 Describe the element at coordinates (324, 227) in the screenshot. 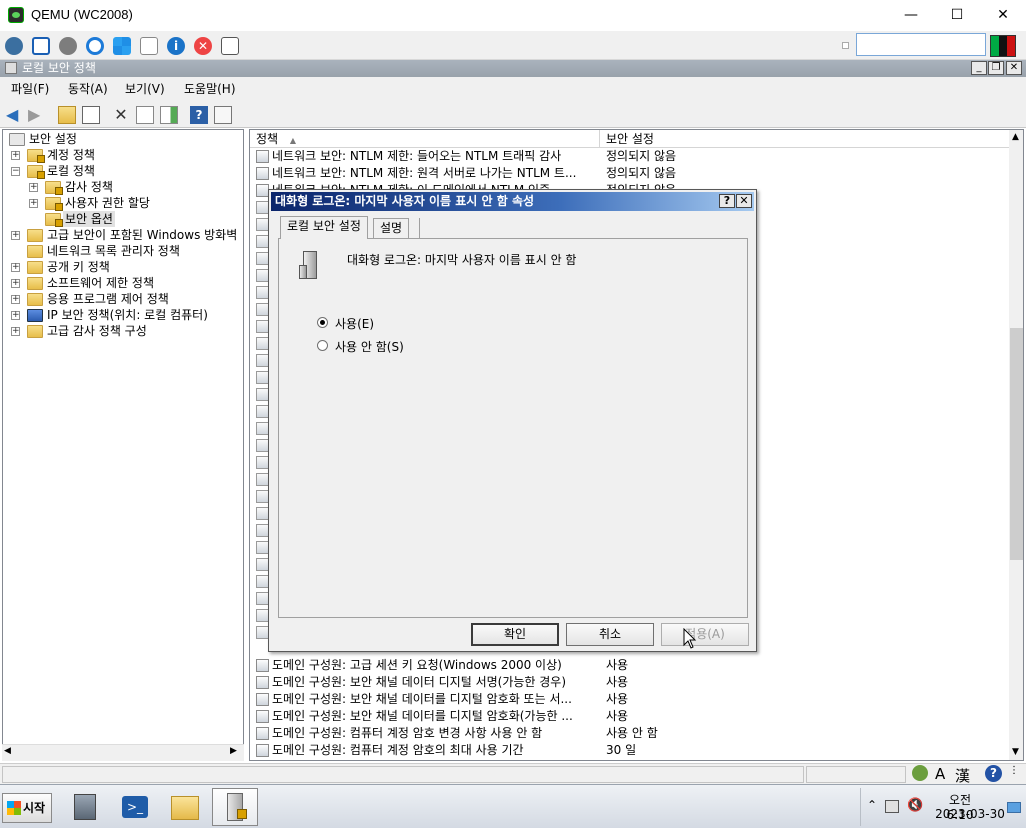

I see `tab-local-security-setting: 로컬 보안 설정` at that location.